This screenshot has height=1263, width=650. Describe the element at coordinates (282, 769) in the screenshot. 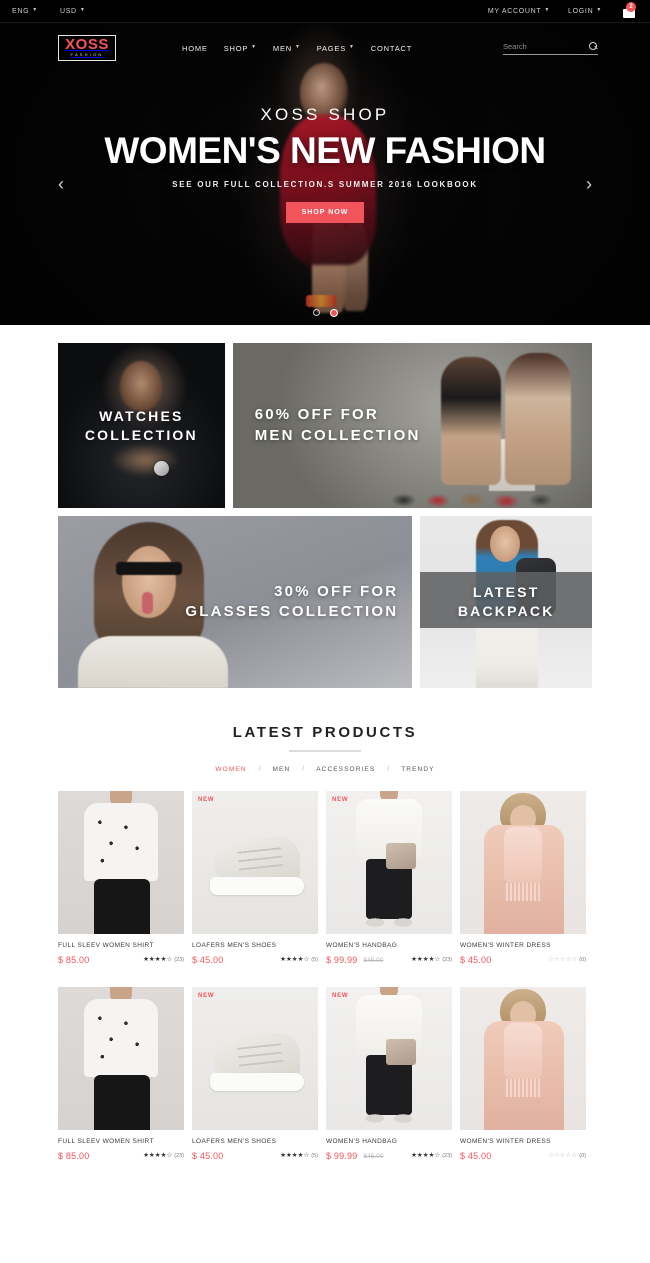

I see `tab-men: MEN` at that location.